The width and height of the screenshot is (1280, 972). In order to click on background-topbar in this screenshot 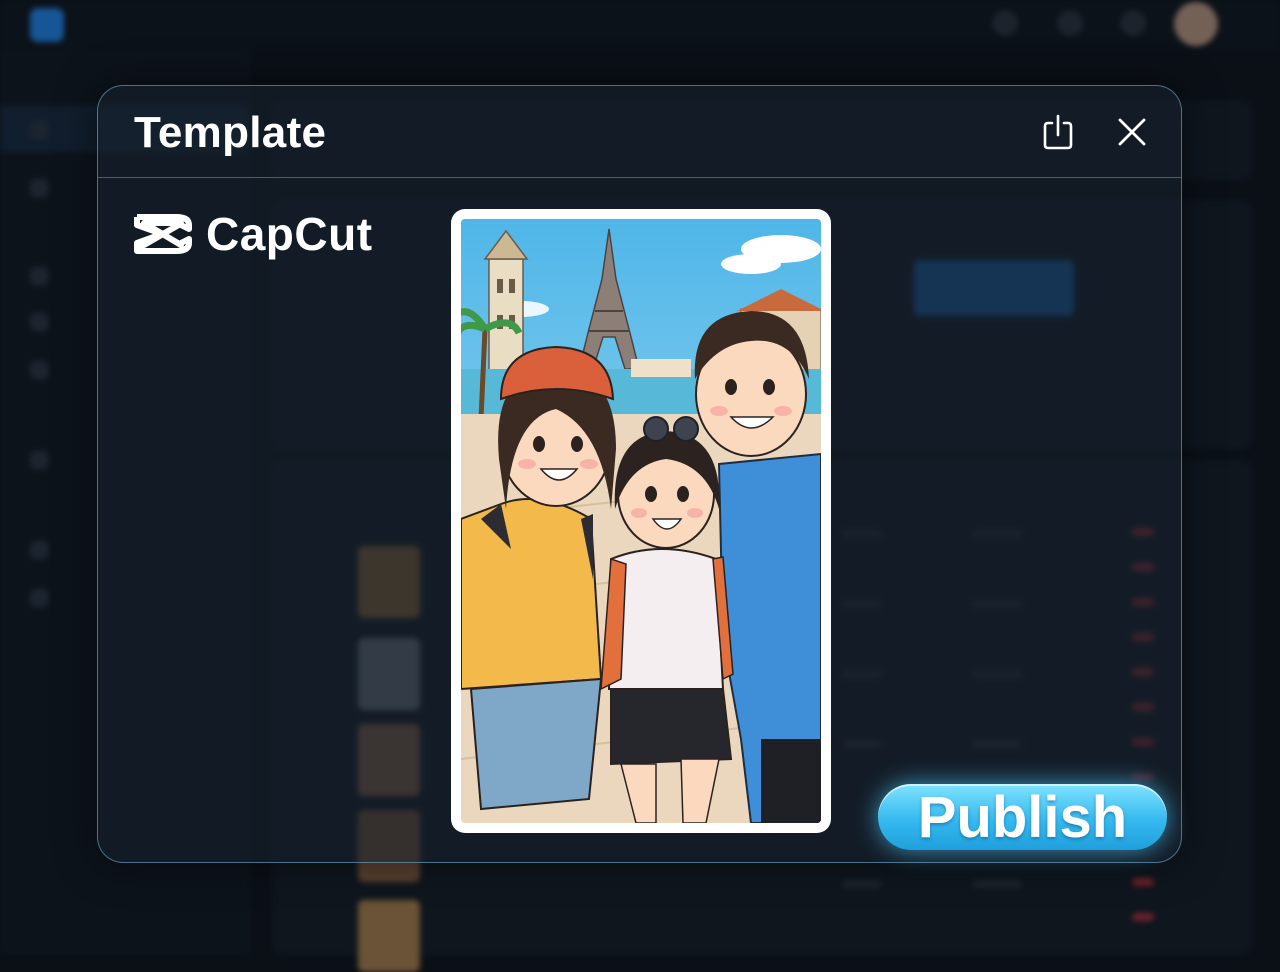, I will do `click(640, 25)`.